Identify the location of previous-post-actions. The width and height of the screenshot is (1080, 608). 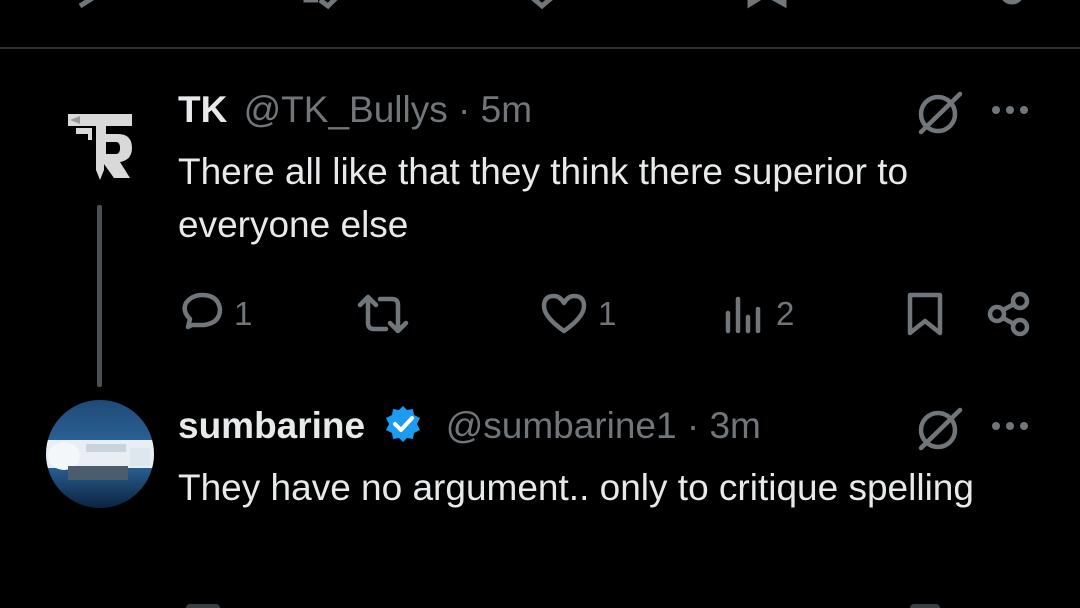
(540, 7).